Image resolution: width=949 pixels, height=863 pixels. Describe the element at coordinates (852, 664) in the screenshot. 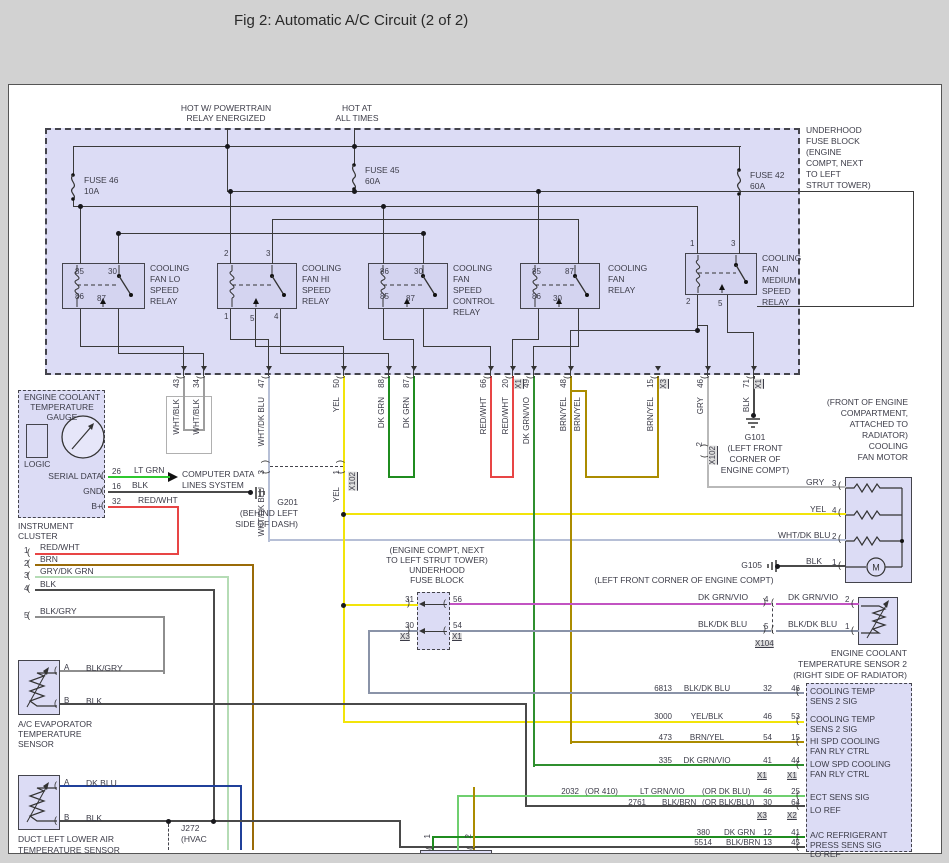

I see `sensor-name: TEMPERATURE SENSOR 2` at that location.